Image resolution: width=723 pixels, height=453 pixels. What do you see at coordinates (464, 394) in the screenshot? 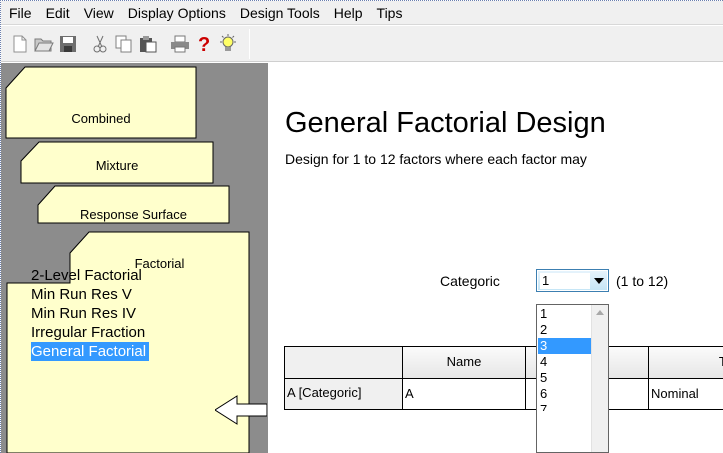
I see `grid-cell-name: A` at bounding box center [464, 394].